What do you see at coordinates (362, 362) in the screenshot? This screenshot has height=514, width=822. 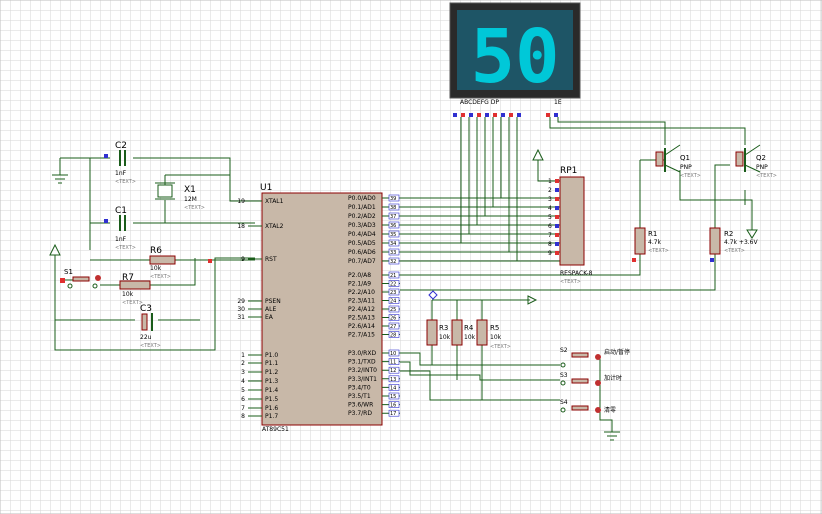 I see `mcu-pin-name: P3.1/TXD` at bounding box center [362, 362].